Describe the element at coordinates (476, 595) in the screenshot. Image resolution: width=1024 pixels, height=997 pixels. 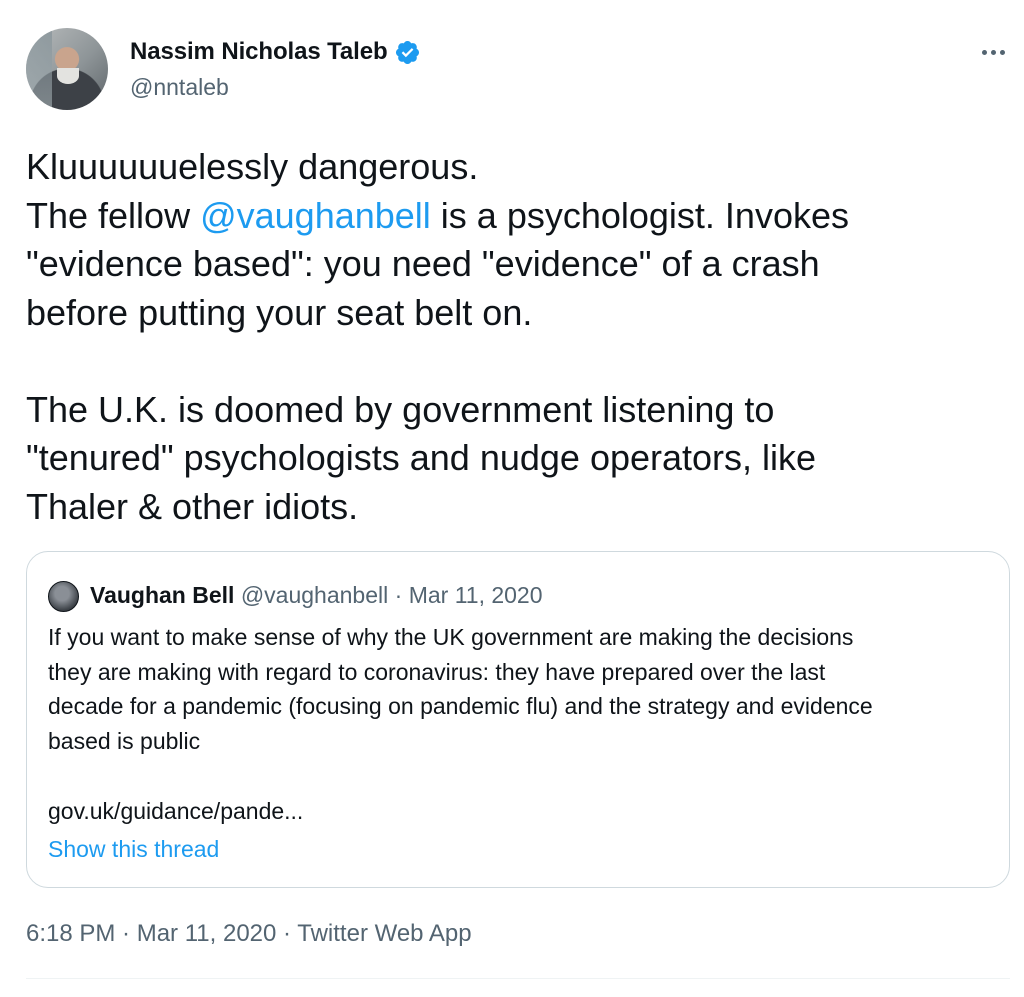
I see `quoted-date: Mar 11, 2020` at that location.